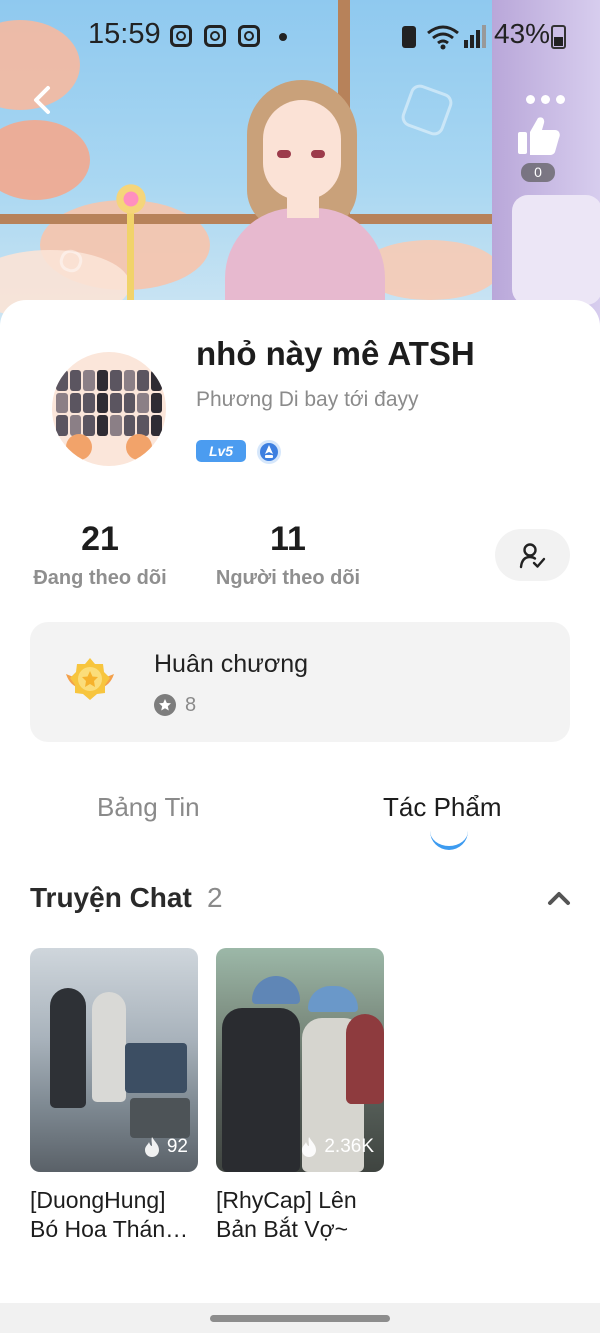 This screenshot has height=1333, width=600. What do you see at coordinates (286, 1214) in the screenshot?
I see `story-title: [RhyCap] Lên Bản Bắt Vợ~` at bounding box center [286, 1214].